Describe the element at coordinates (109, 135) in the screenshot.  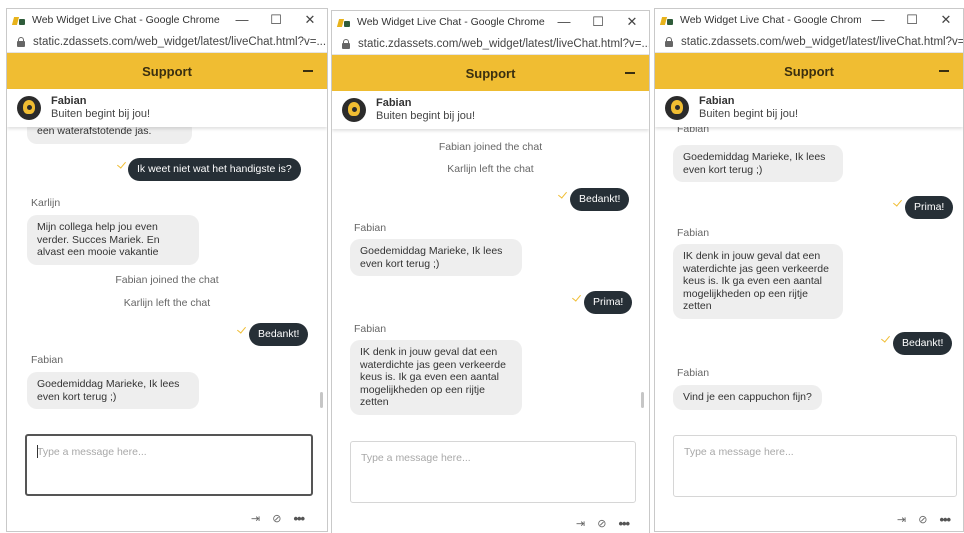
I see `incoming-message: een waterafstotende jas.` at that location.